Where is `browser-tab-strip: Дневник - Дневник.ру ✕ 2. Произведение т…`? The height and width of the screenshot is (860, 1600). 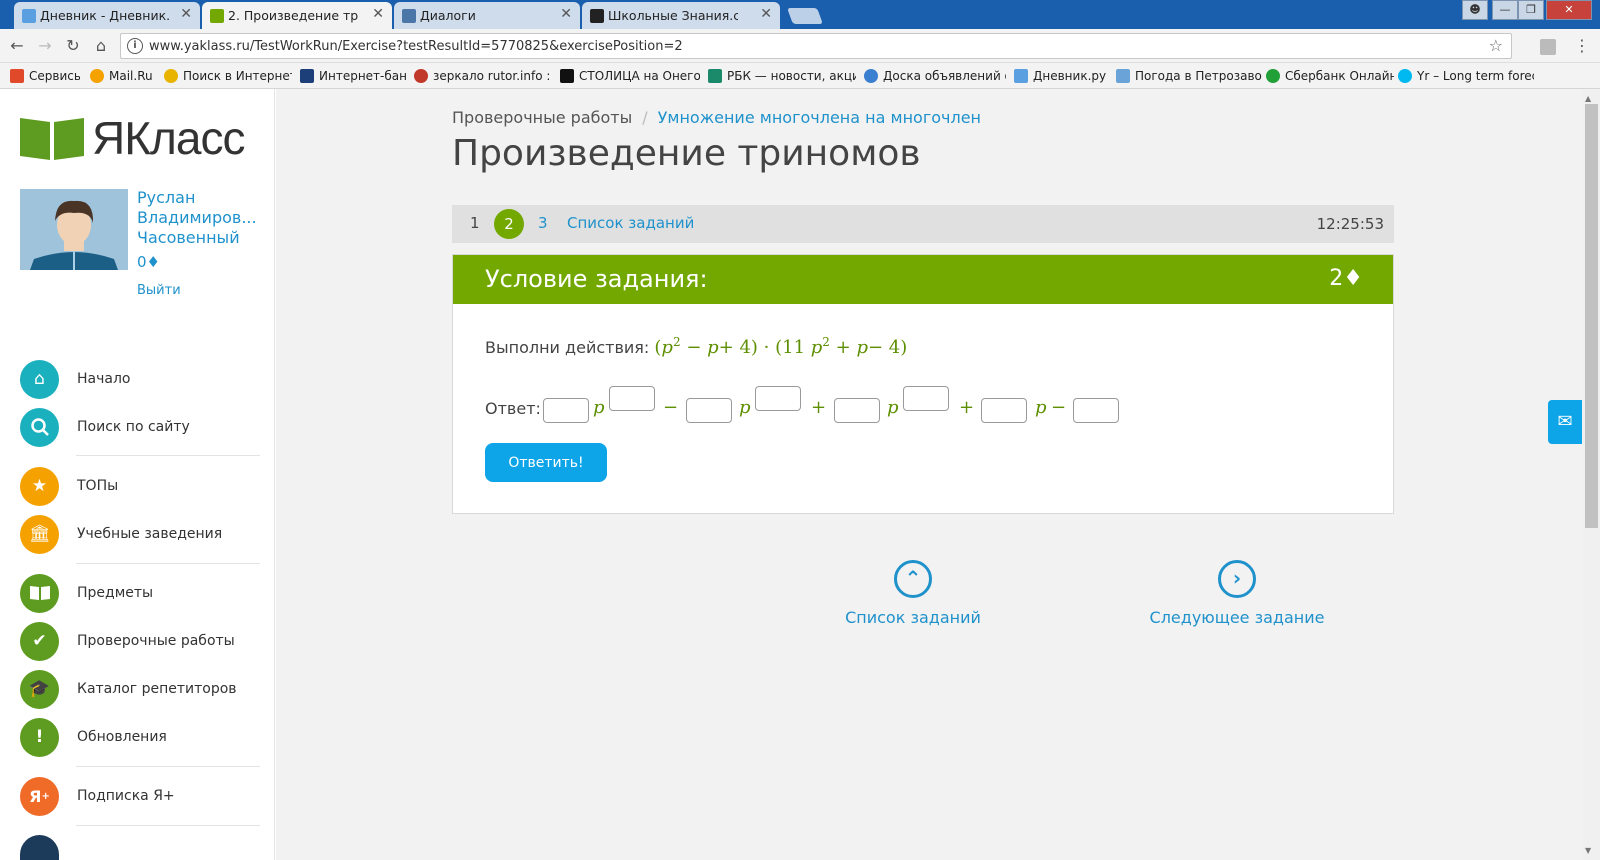
browser-tab-strip: Дневник - Дневник.ру ✕ 2. Произведение т… is located at coordinates (800, 14).